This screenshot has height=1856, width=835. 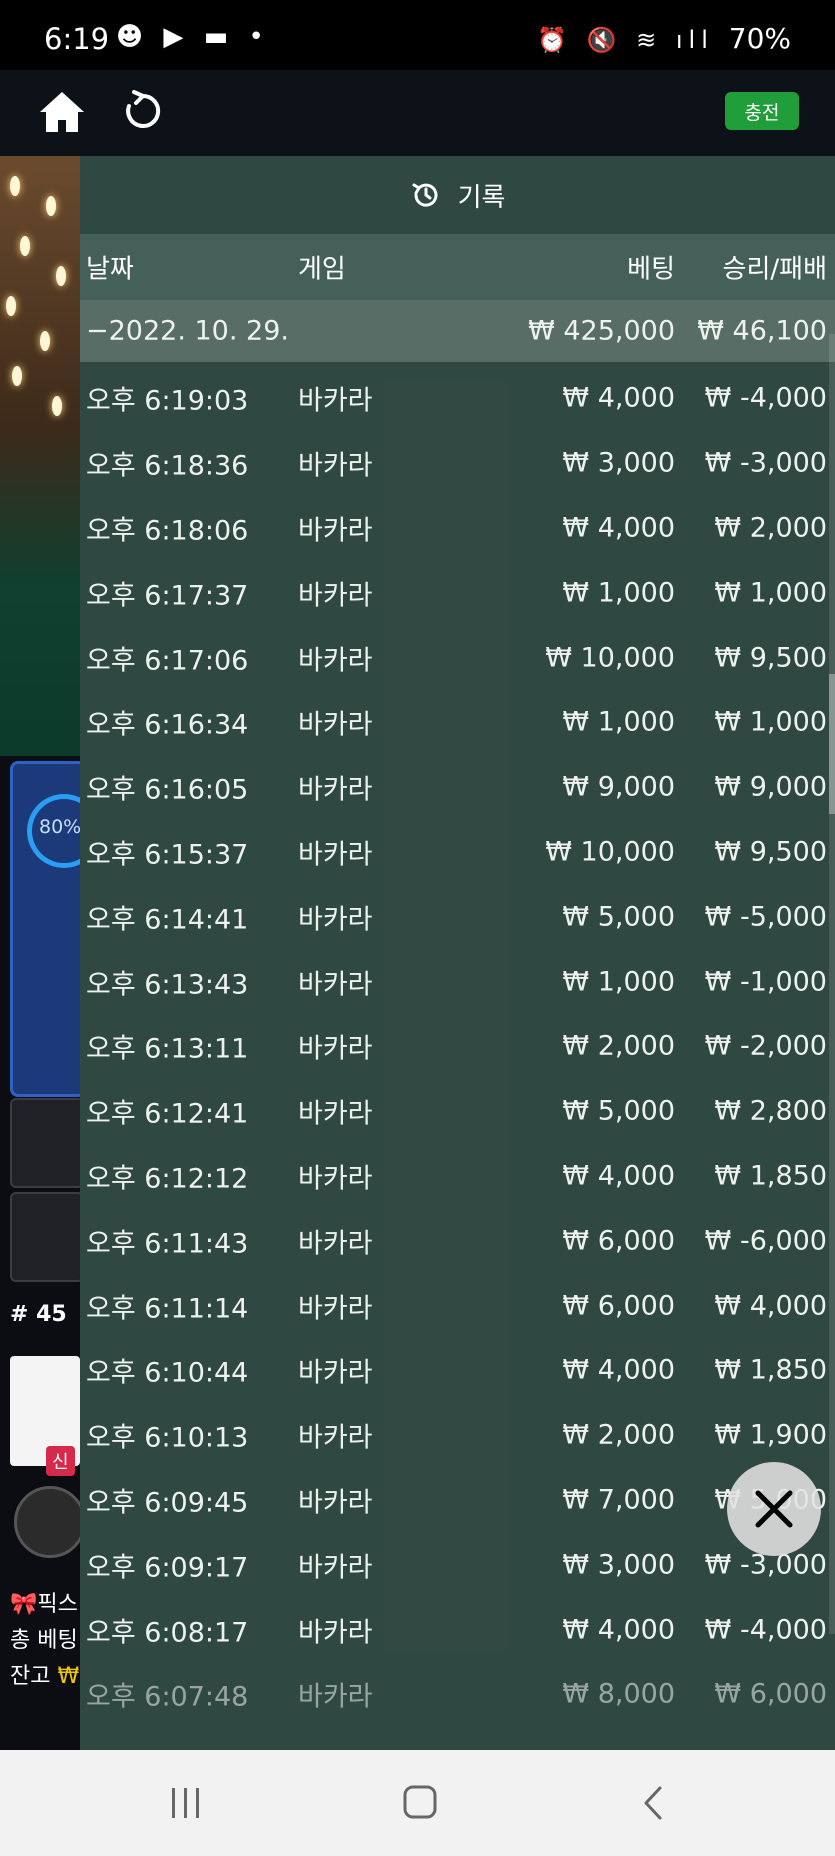 What do you see at coordinates (770, 528) in the screenshot?
I see `row-result: ₩ 2,000` at bounding box center [770, 528].